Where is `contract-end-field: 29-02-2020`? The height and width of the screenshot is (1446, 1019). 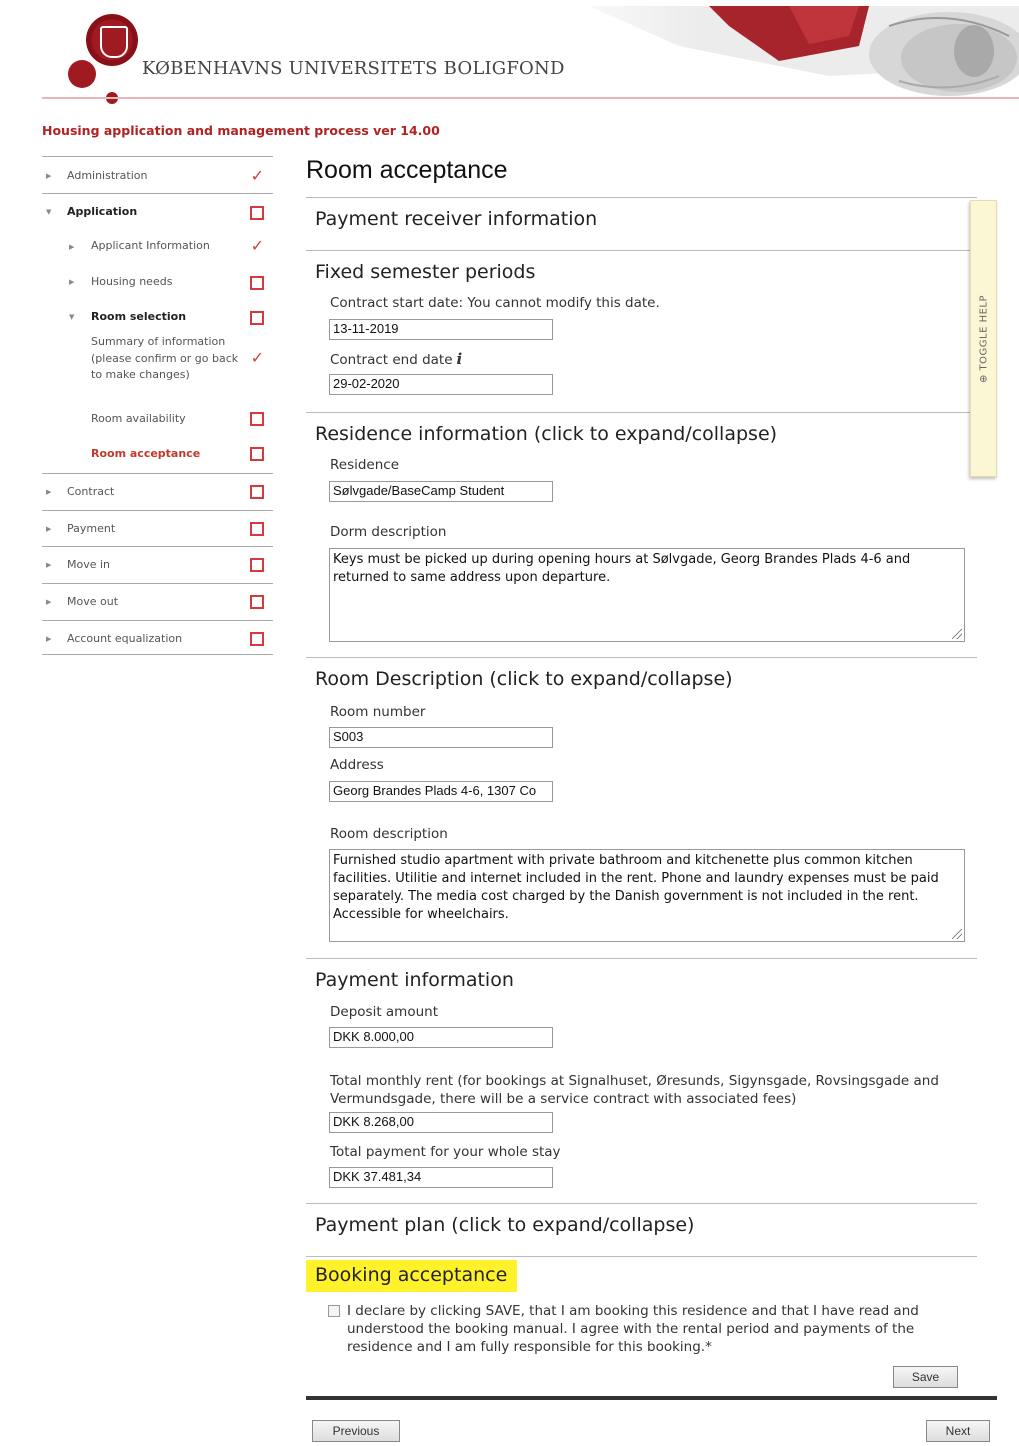 contract-end-field: 29-02-2020 is located at coordinates (441, 384).